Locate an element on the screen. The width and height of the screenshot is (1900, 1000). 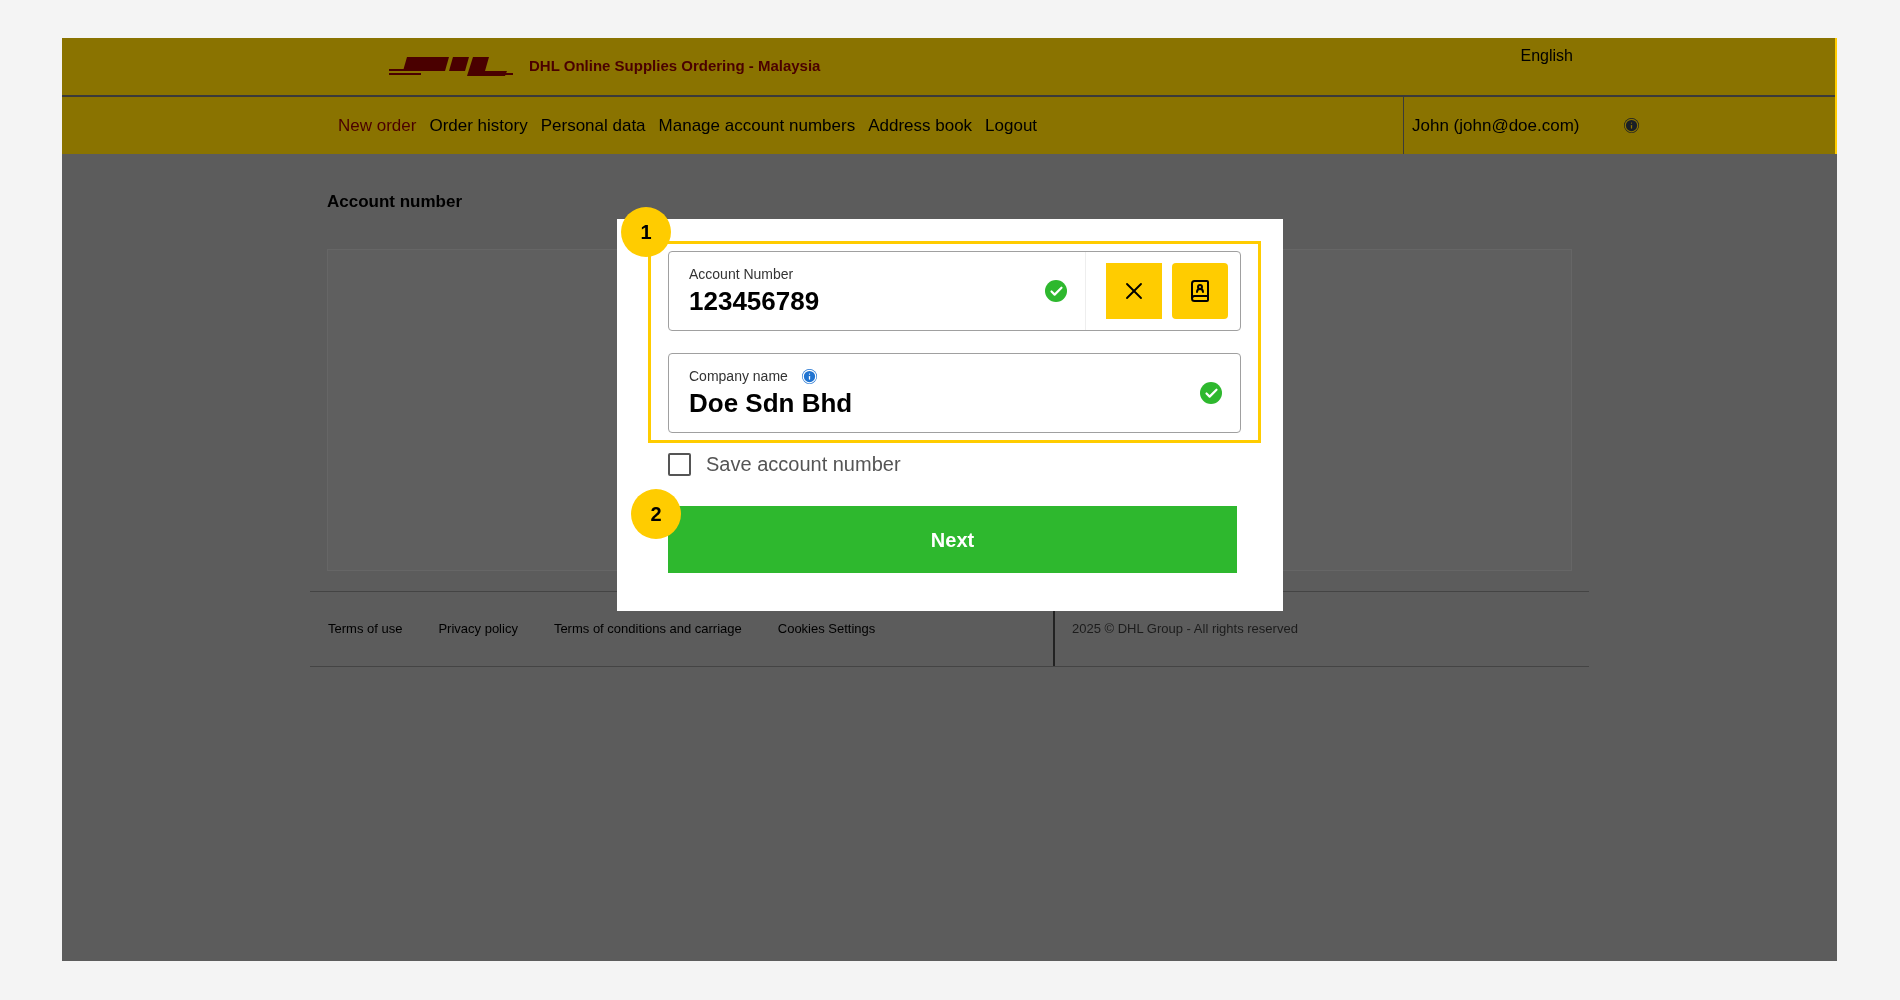
nav-link: Logout is located at coordinates (1011, 125).